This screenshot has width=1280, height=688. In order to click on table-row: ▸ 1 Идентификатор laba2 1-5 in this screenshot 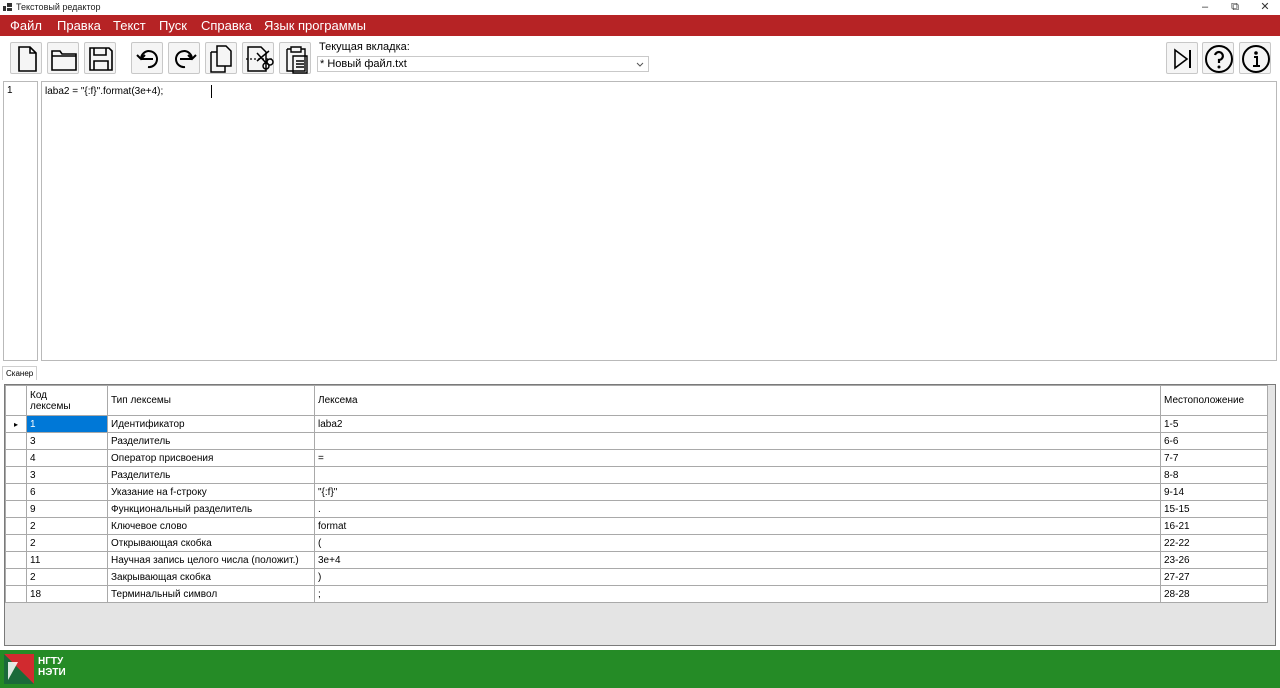, I will do `click(636, 424)`.